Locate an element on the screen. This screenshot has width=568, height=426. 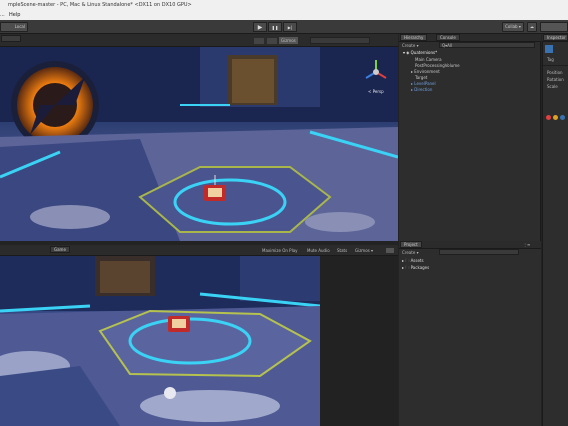
tab-inspector-label: Inspector is located at coordinates (556, 37).